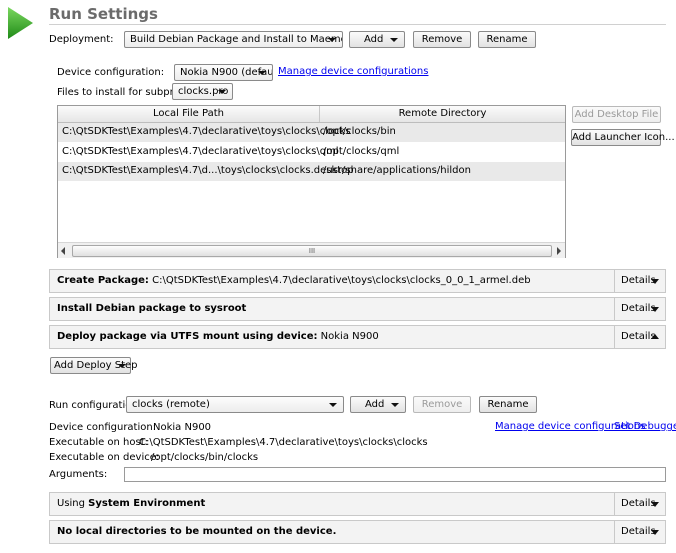  What do you see at coordinates (559, 251) in the screenshot?
I see `scroll-right-icon` at bounding box center [559, 251].